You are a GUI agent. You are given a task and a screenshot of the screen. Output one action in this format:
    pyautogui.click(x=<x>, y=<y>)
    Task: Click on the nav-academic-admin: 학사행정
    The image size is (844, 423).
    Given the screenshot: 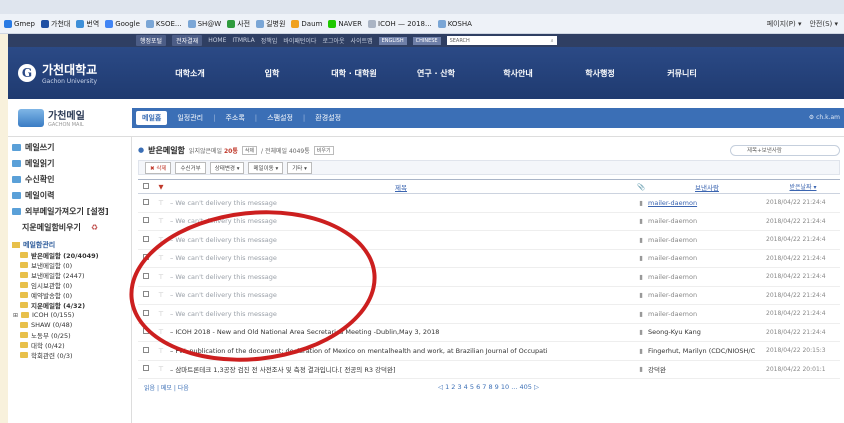 What is the action you would take?
    pyautogui.click(x=600, y=73)
    